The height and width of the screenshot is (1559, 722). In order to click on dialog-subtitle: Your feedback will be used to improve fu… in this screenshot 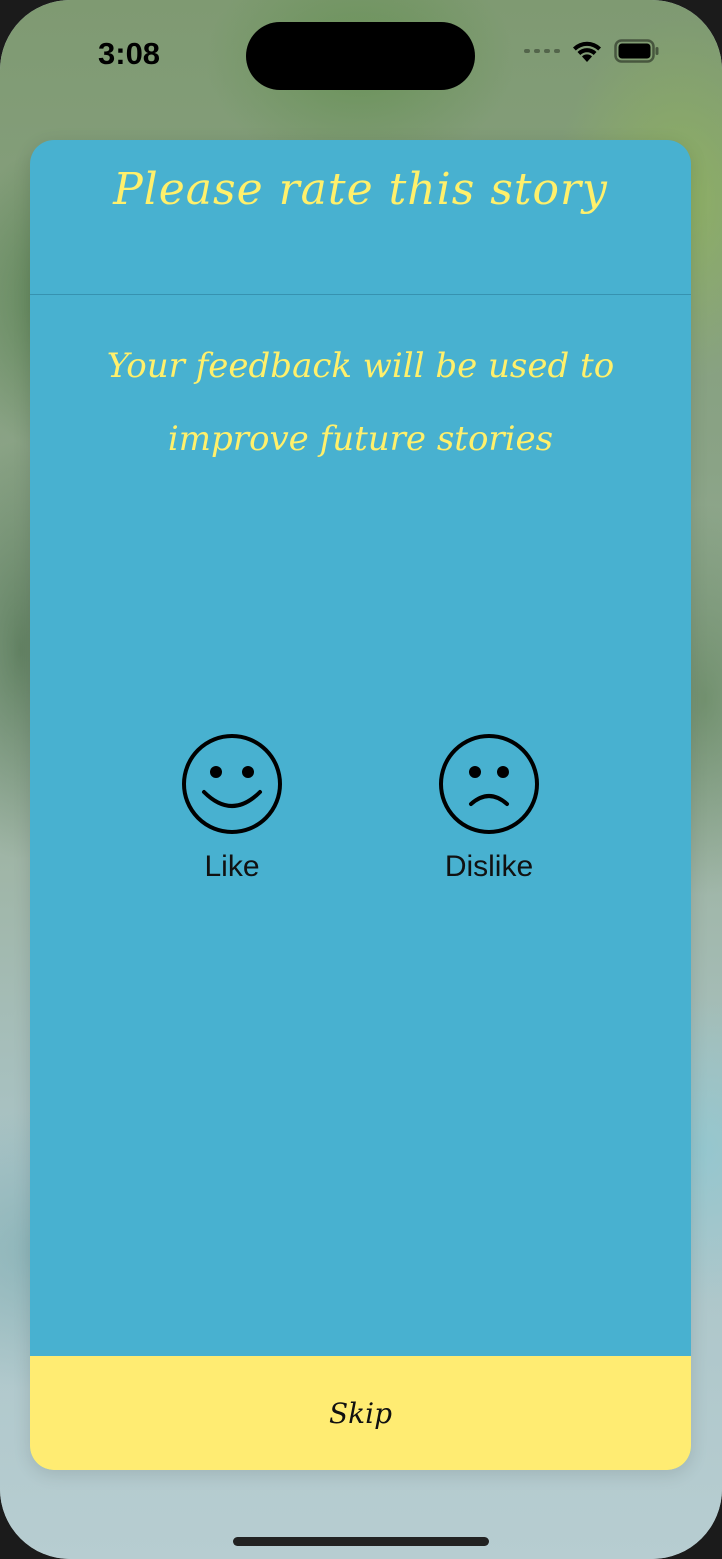, I will do `click(360, 402)`.